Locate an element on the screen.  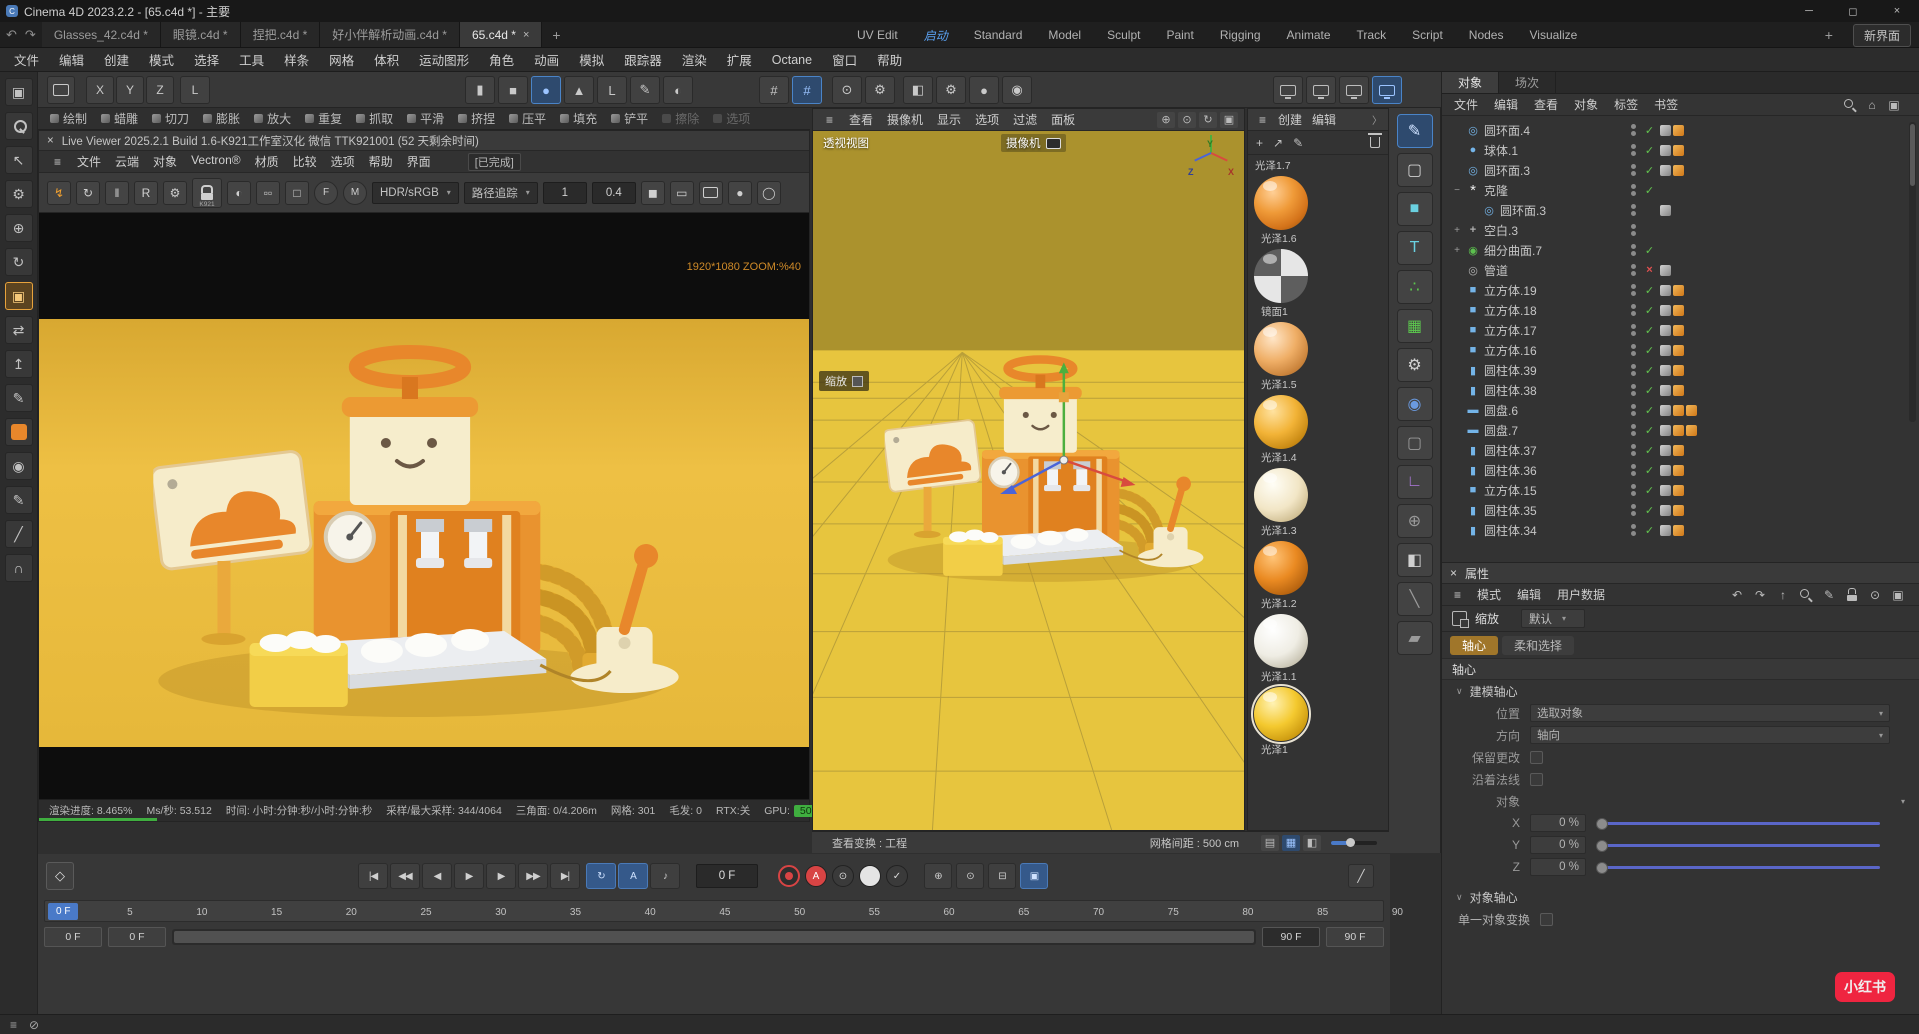
object-row: 圆盘.7 is located at coordinates (1573, 430).